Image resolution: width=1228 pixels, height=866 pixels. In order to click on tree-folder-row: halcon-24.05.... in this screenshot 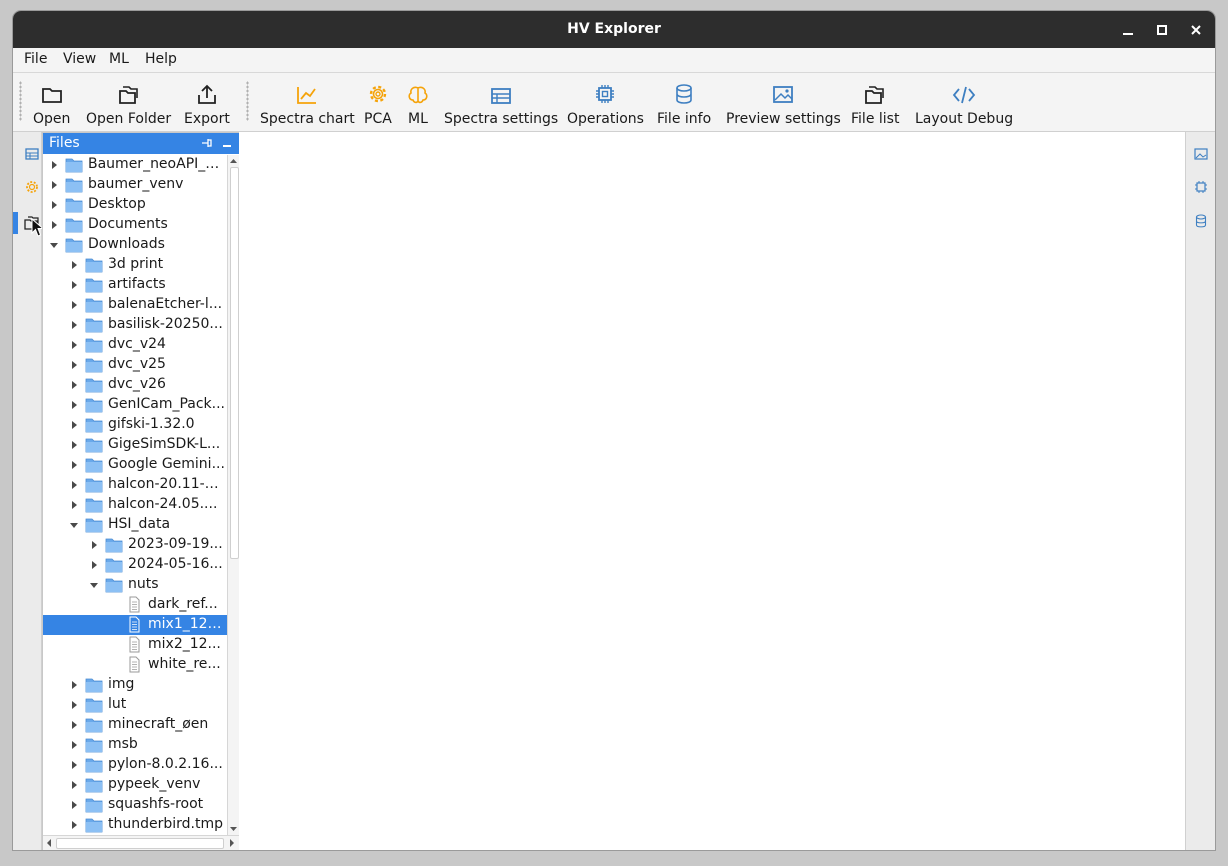, I will do `click(135, 505)`.